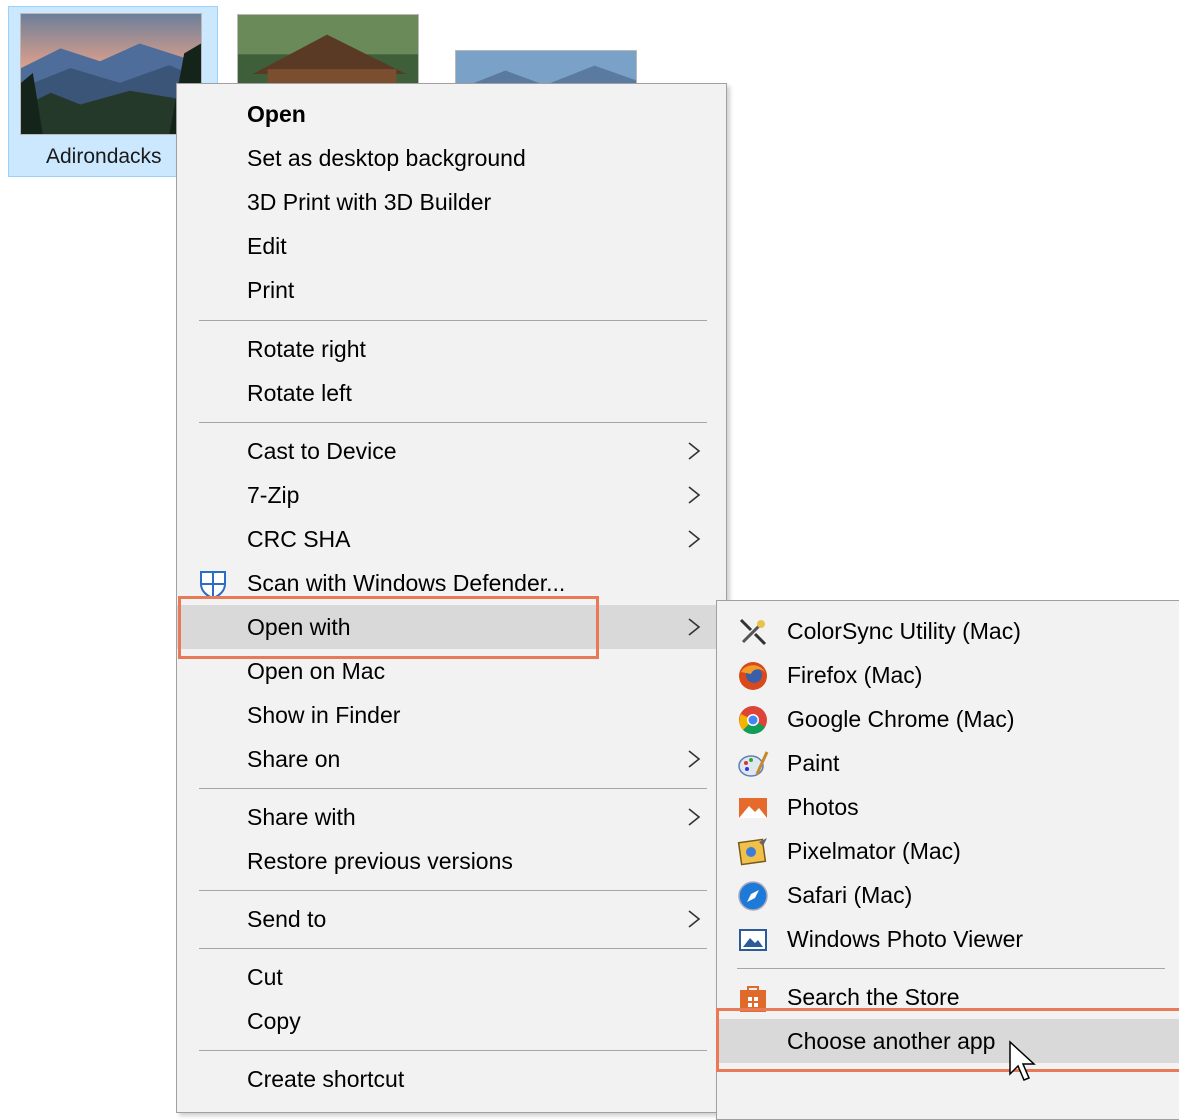  I want to click on mouse-cursor-icon, so click(1022, 1060).